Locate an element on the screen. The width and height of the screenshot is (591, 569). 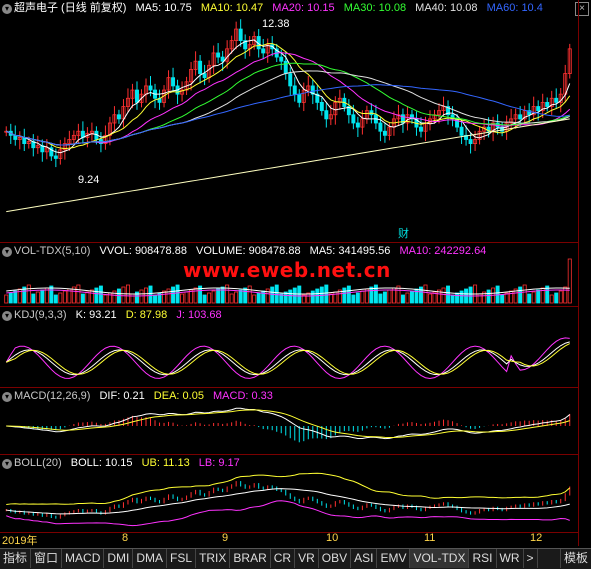
date-label: 8 is located at coordinates (125, 538).